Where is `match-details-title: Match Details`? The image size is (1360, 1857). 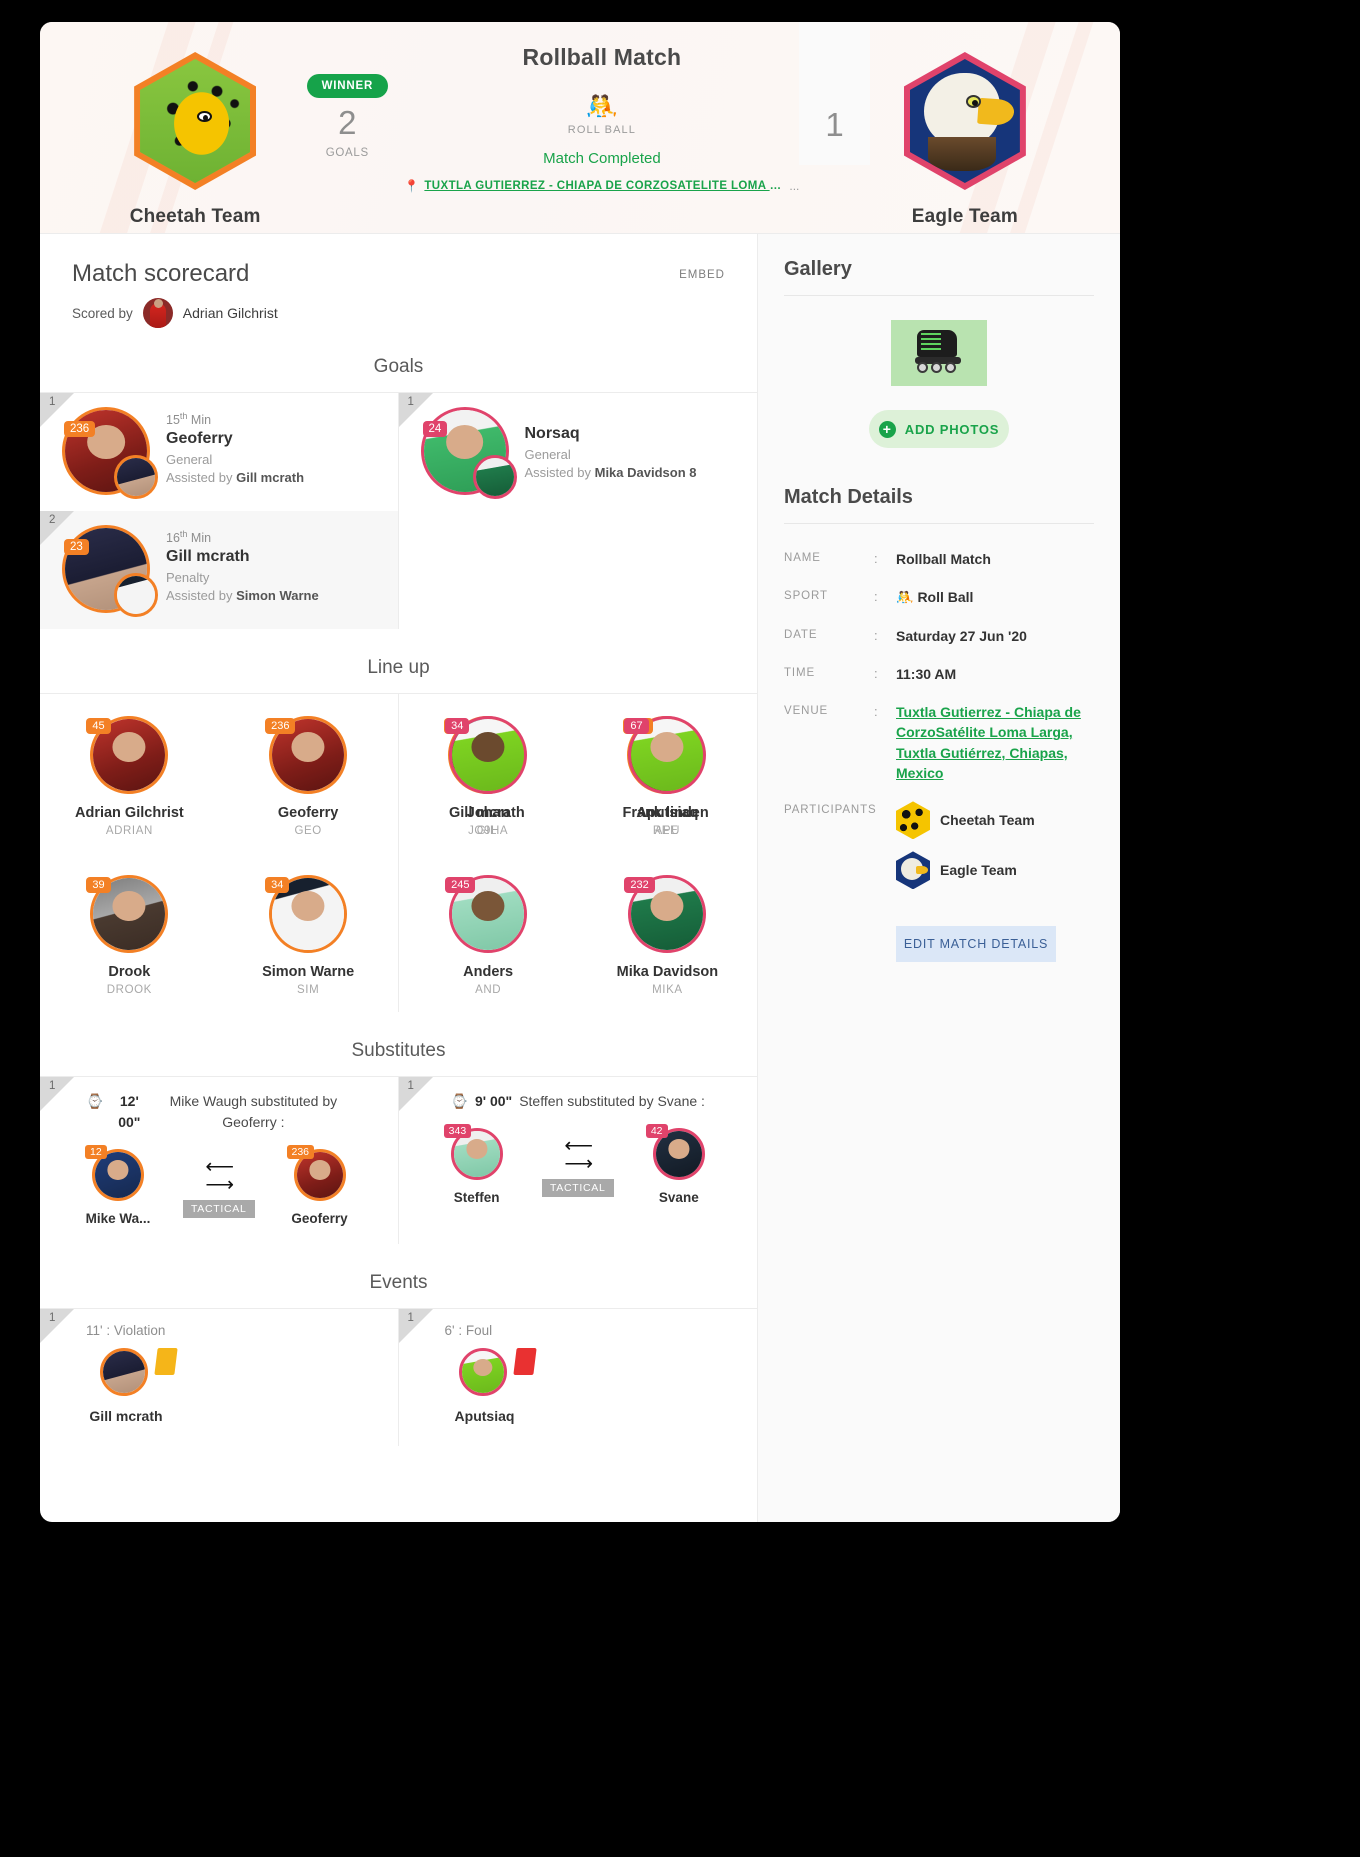 match-details-title: Match Details is located at coordinates (848, 497).